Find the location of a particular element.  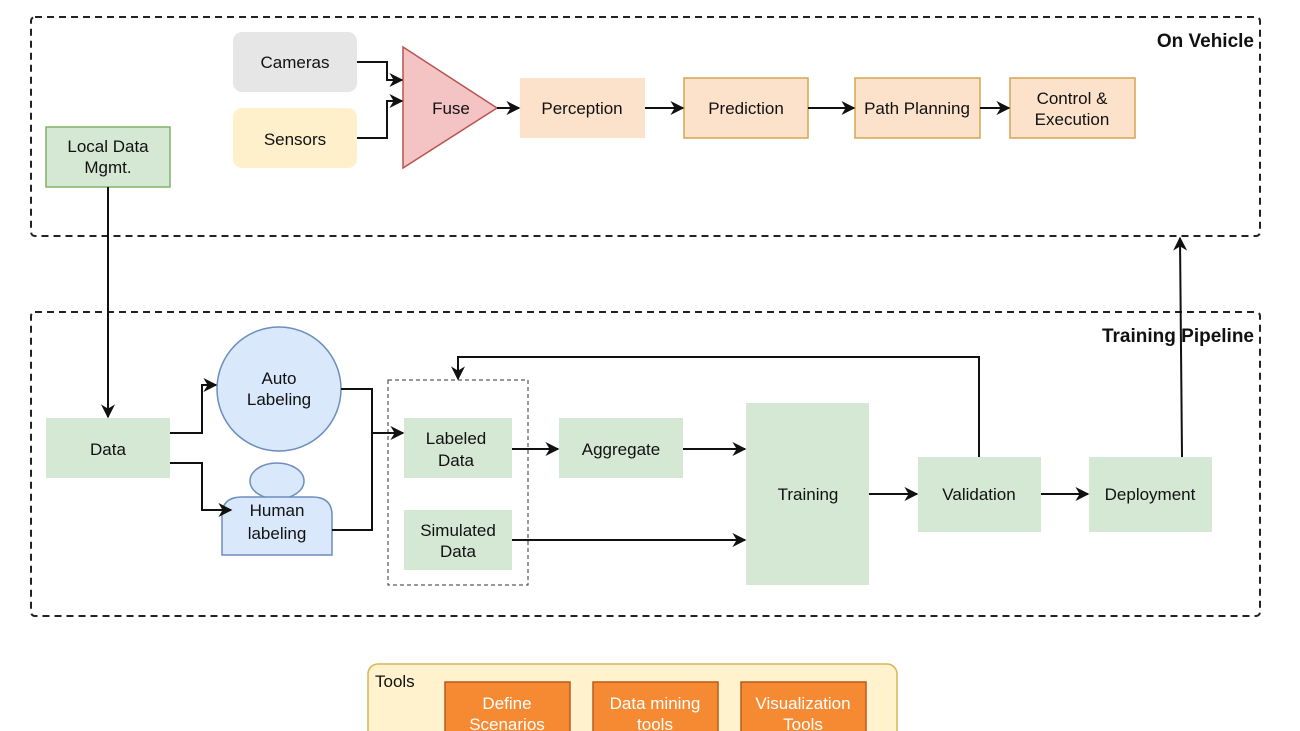

local-data-mgmt-node: Local Data Mgmt. is located at coordinates (108, 157).